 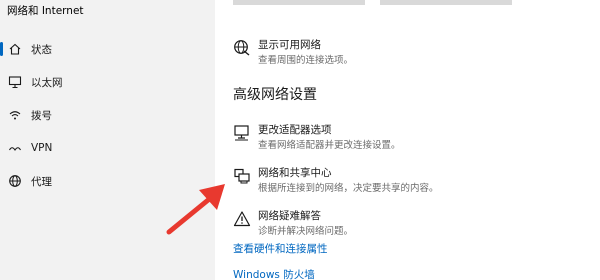 What do you see at coordinates (242, 219) in the screenshot?
I see `warning-icon` at bounding box center [242, 219].